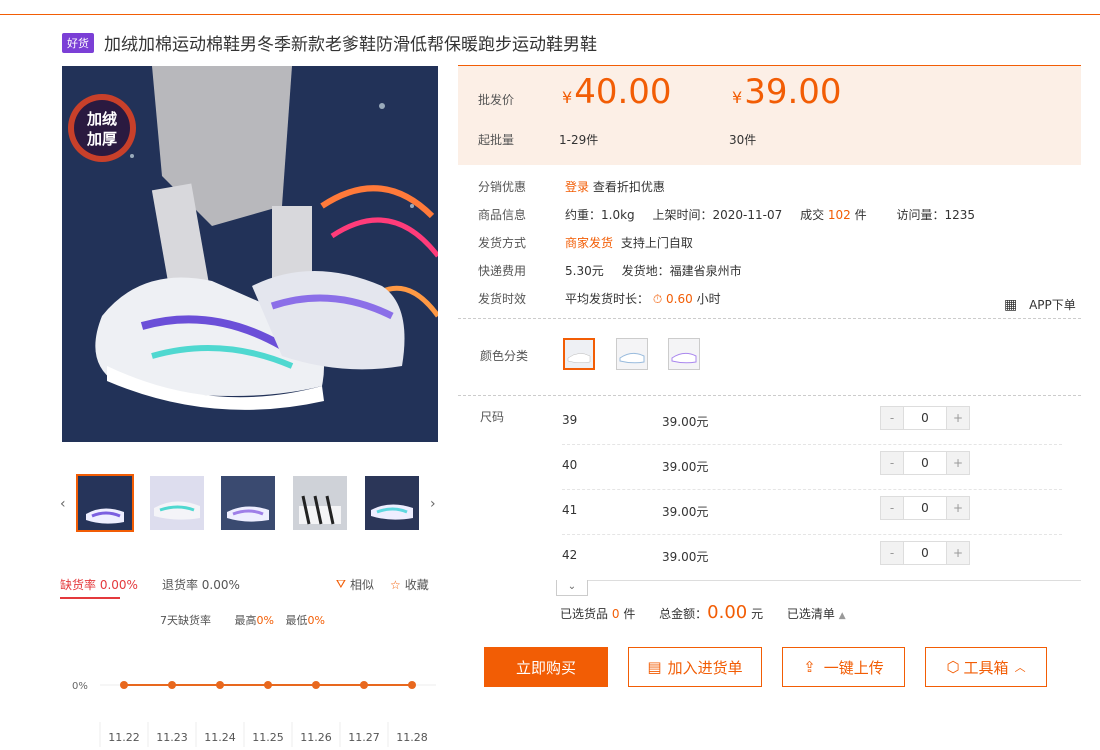 The width and height of the screenshot is (1100, 750). What do you see at coordinates (570, 420) in the screenshot?
I see `size-value: 39` at bounding box center [570, 420].